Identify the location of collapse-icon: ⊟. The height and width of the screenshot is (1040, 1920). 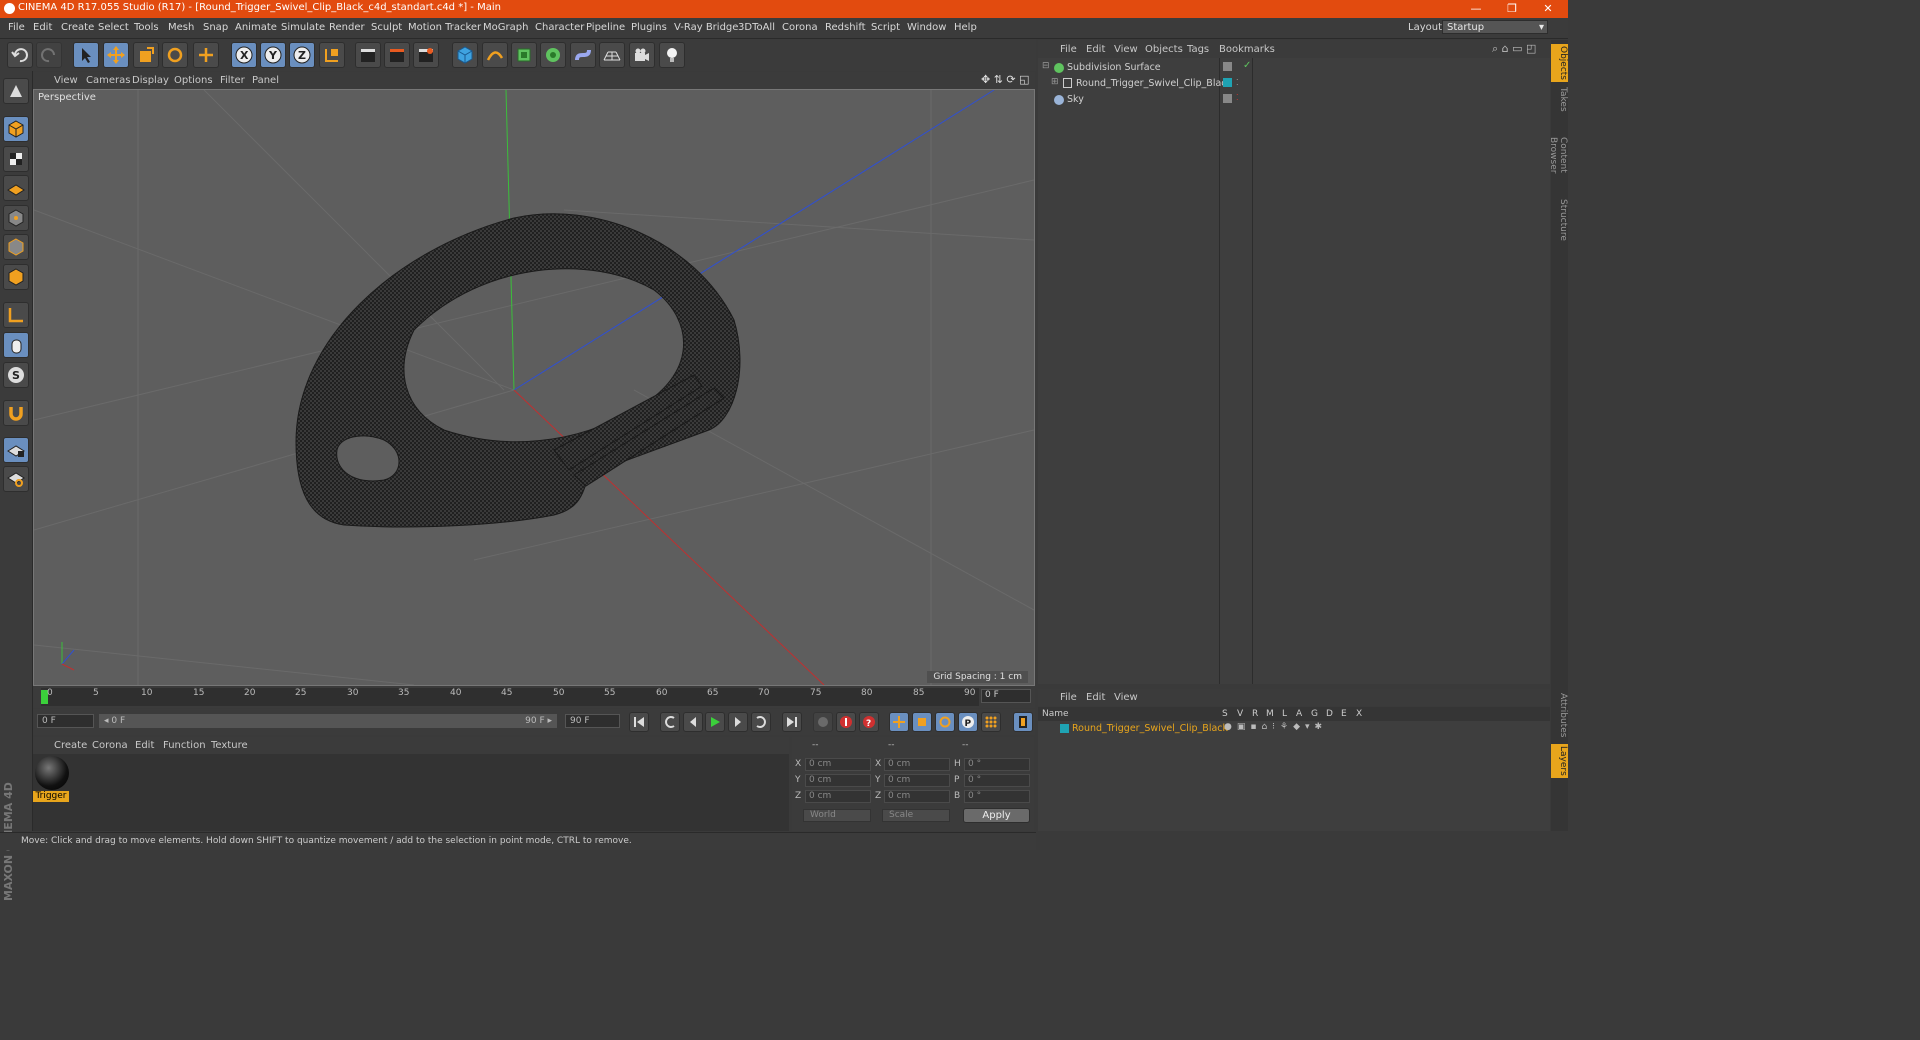
(1046, 66).